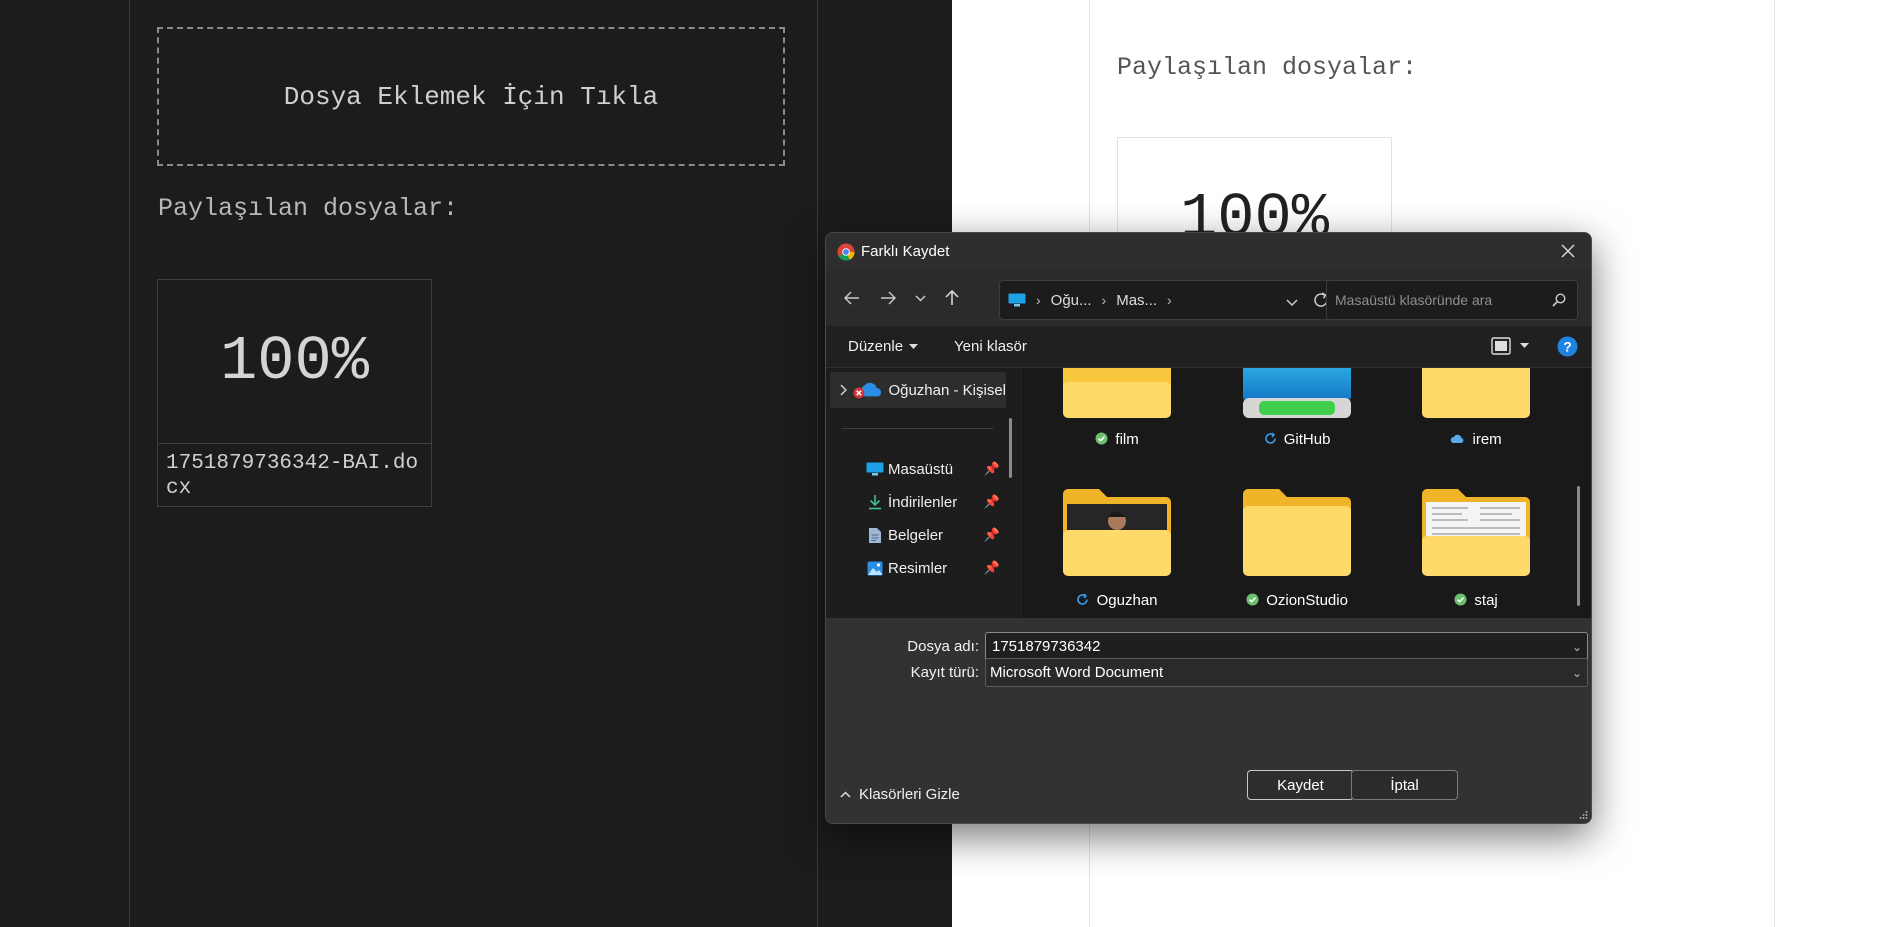 This screenshot has width=1897, height=927. What do you see at coordinates (1077, 672) in the screenshot?
I see `file-type-value: Microsoft Word Document` at bounding box center [1077, 672].